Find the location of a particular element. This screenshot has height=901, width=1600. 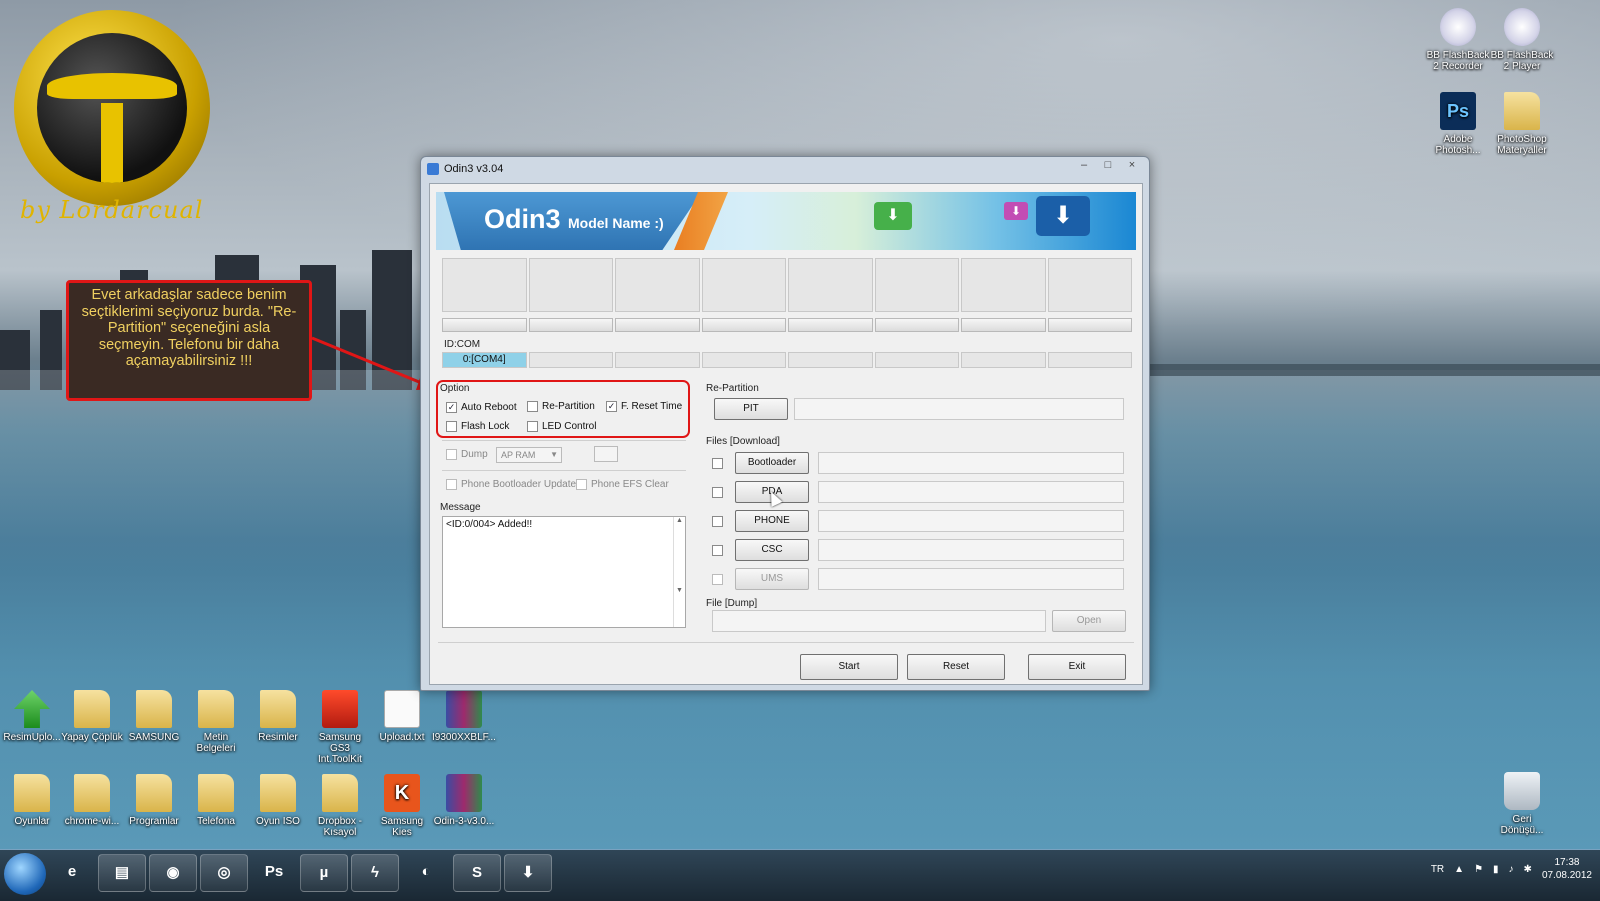

desktop-icon-dropbox: Dropbox - Kısayol is located at coordinates (340, 806).